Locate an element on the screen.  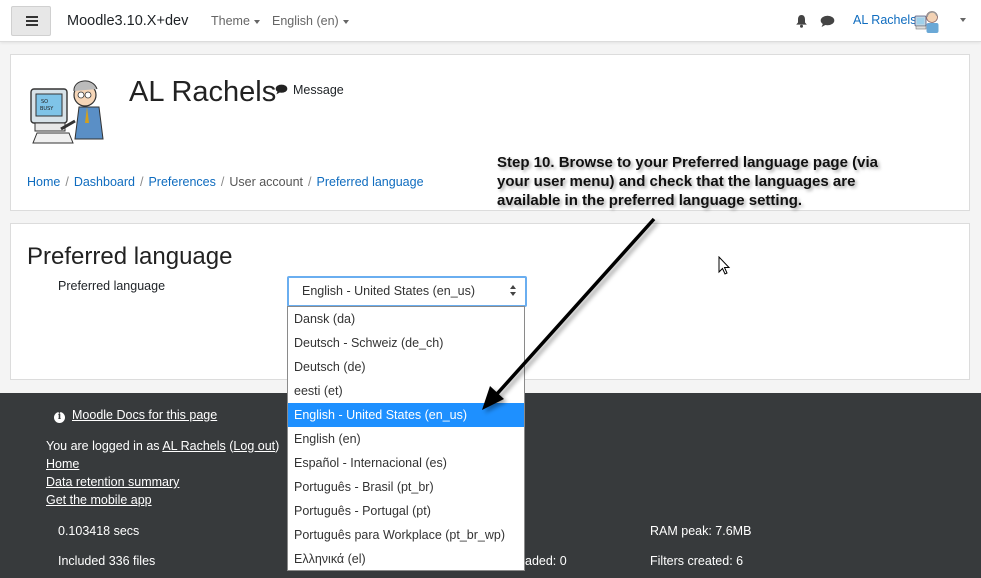
footer-home-link: Home is located at coordinates (62, 464).